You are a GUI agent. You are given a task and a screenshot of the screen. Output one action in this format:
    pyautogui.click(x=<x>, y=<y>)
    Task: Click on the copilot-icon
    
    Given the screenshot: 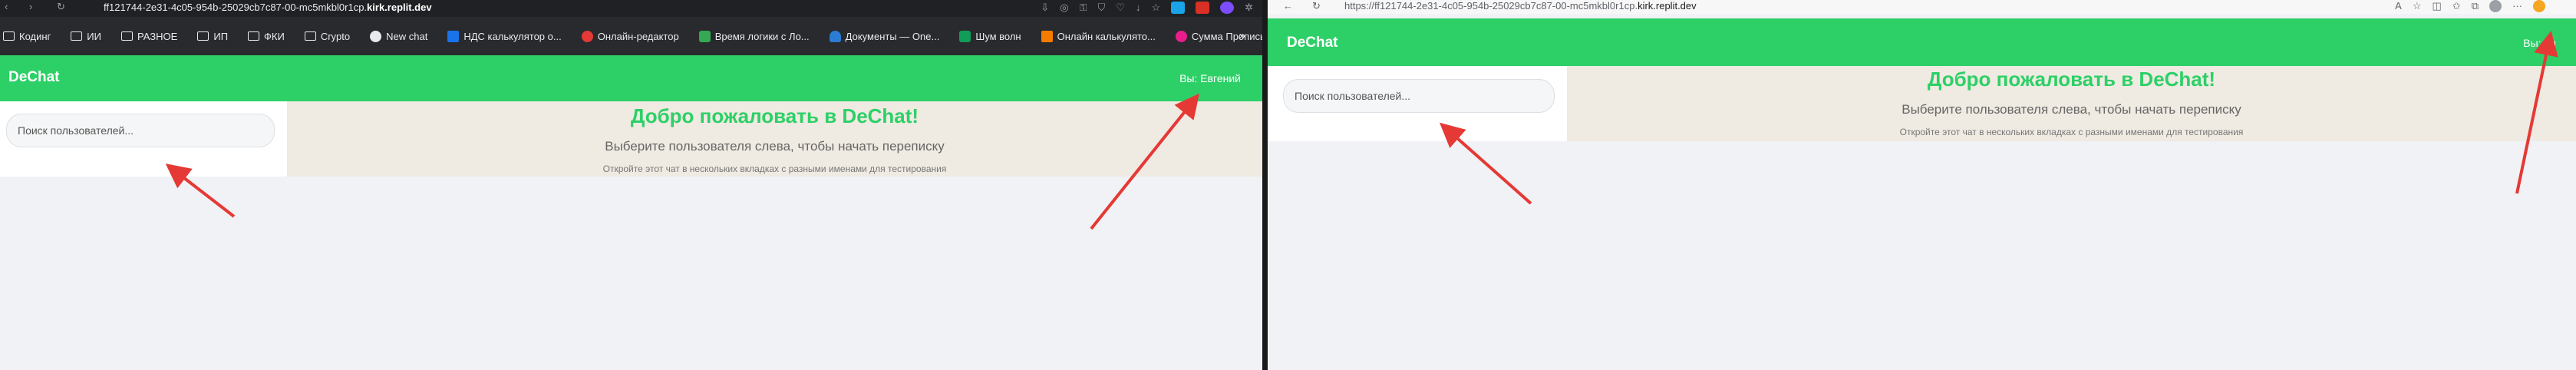 What is the action you would take?
    pyautogui.click(x=2539, y=6)
    